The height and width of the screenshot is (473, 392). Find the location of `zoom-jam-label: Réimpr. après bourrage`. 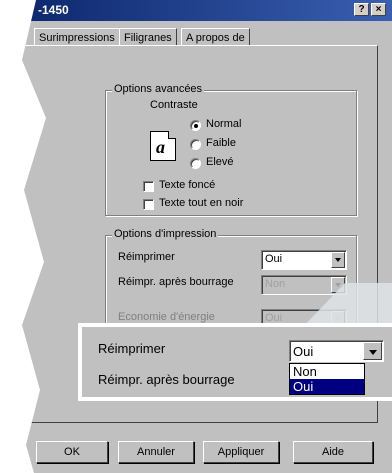

zoom-jam-label: Réimpr. après bourrage is located at coordinates (166, 379).